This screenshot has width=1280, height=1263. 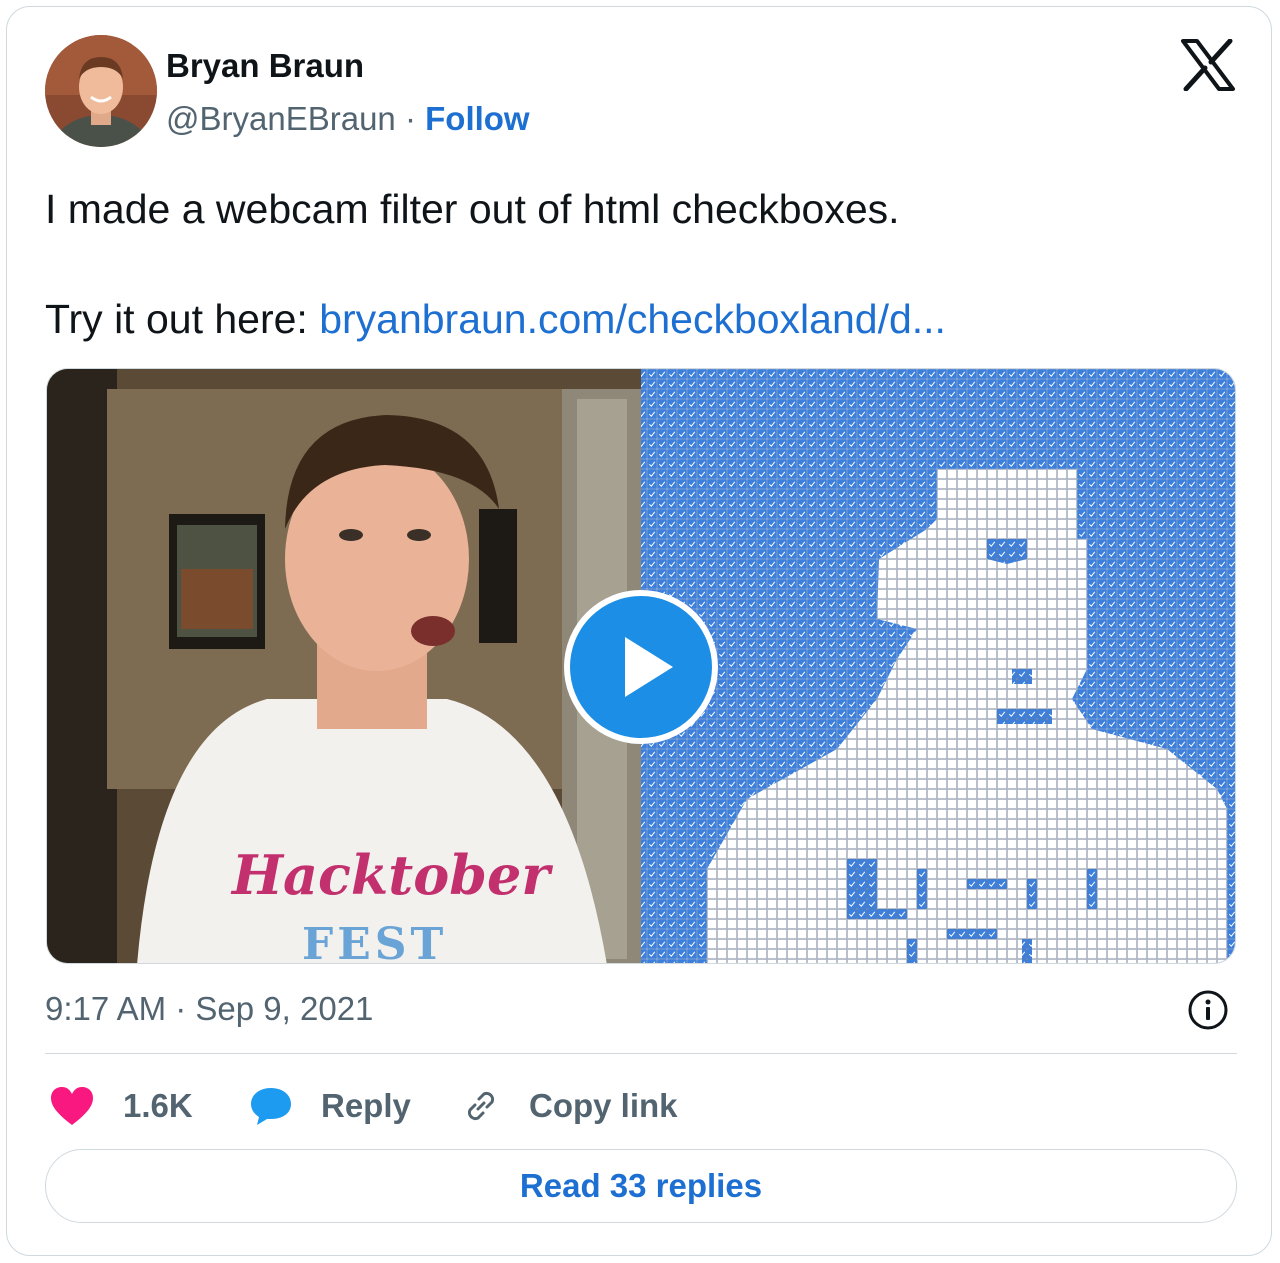 I want to click on like-button: 1.6K, so click(x=121, y=1106).